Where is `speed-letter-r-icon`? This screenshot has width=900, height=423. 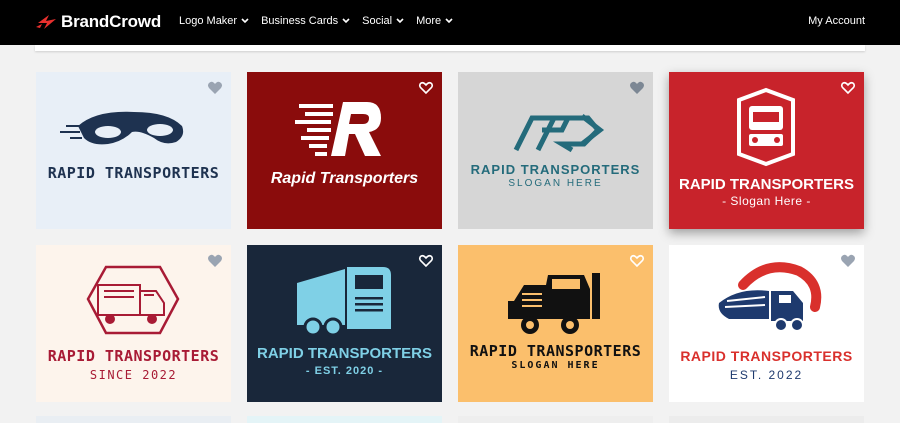
speed-letter-r-icon is located at coordinates (338, 129).